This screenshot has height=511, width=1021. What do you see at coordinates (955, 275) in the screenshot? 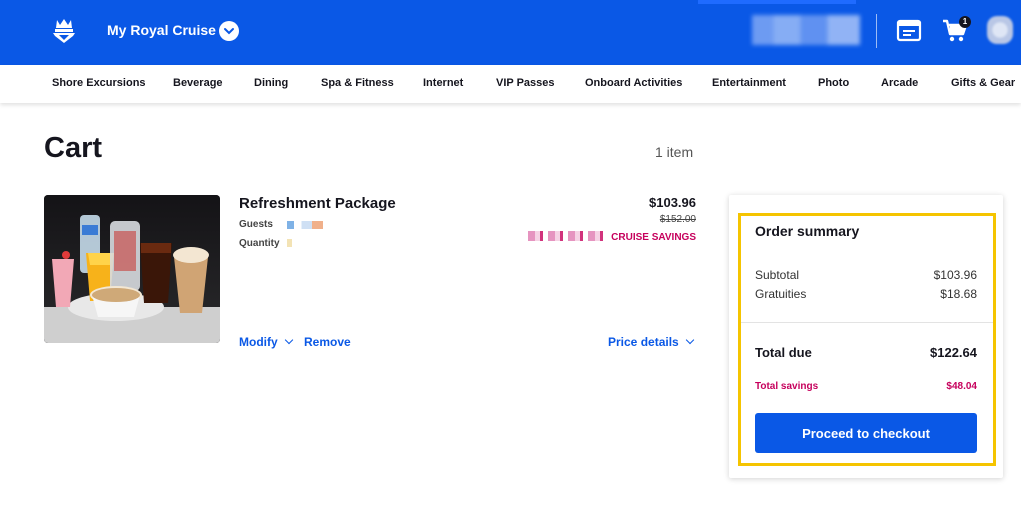
I see `subtotal-value: $103.96` at bounding box center [955, 275].